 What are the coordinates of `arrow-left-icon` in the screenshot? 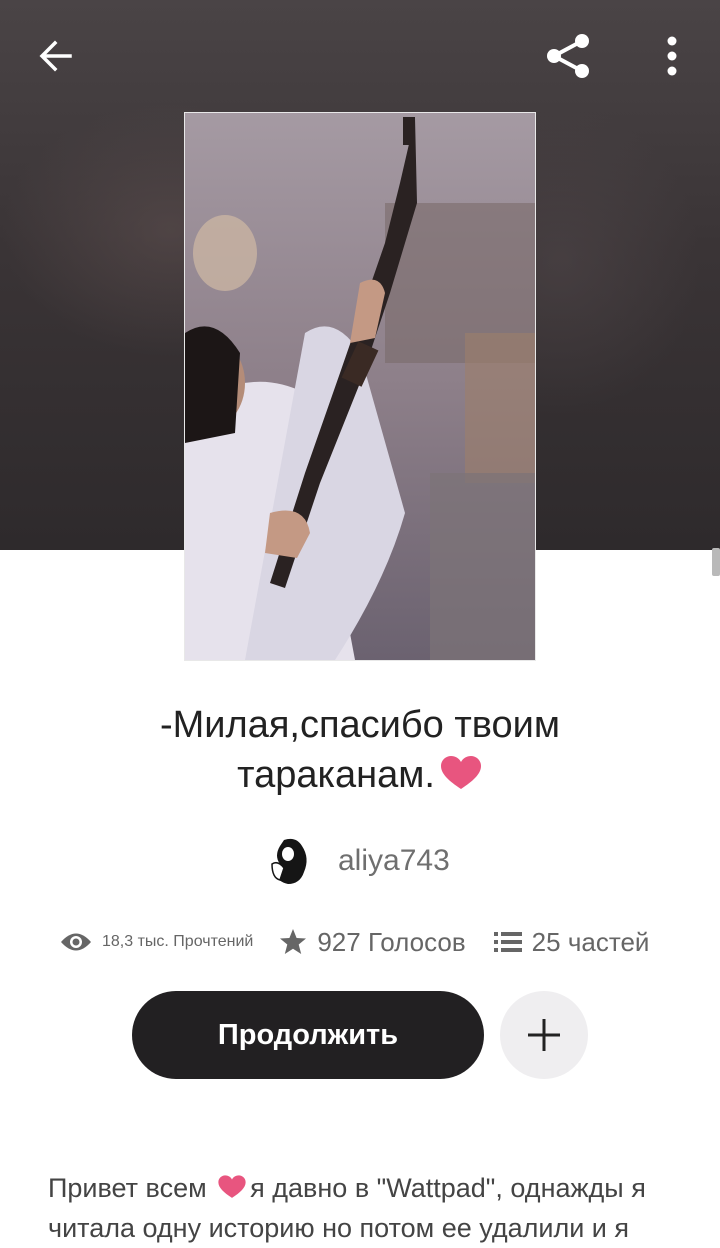 It's located at (55, 56).